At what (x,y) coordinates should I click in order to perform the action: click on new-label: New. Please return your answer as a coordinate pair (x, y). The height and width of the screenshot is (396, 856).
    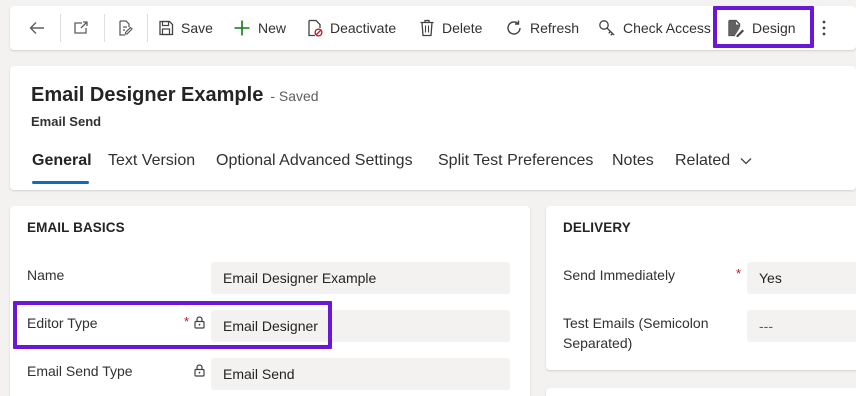
    Looking at the image, I should click on (272, 28).